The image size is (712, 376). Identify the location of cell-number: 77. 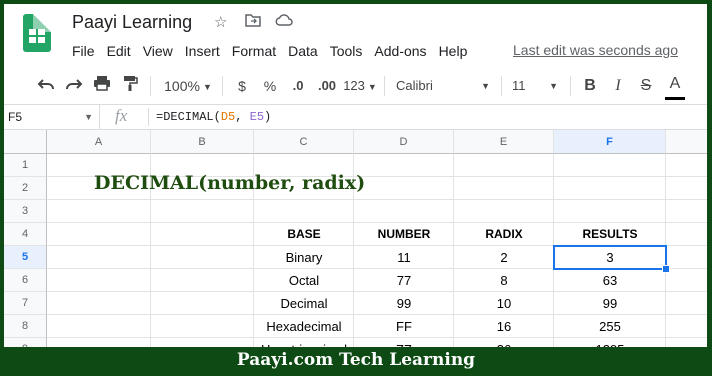
(404, 280).